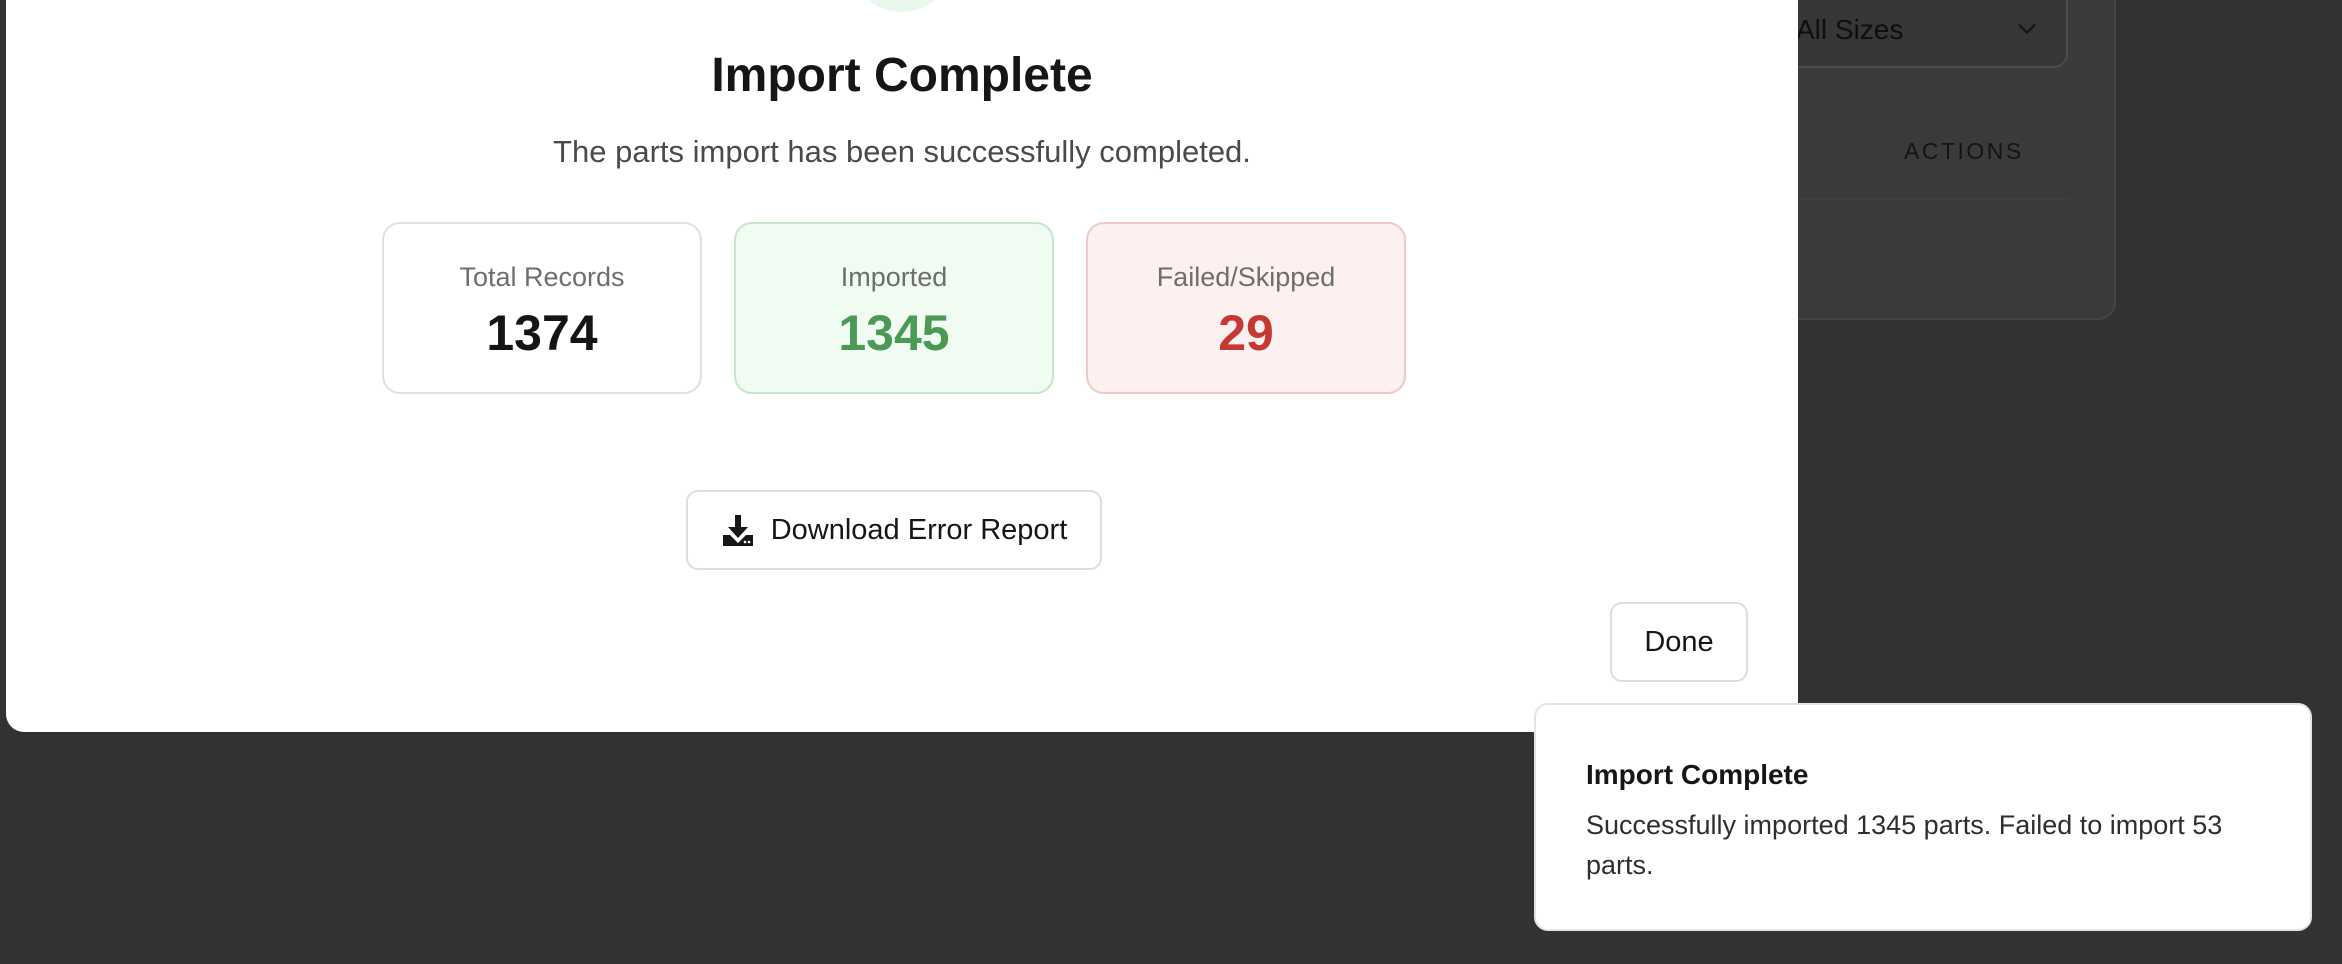 This screenshot has width=2342, height=964. I want to click on toast-title: Import Complete, so click(1697, 774).